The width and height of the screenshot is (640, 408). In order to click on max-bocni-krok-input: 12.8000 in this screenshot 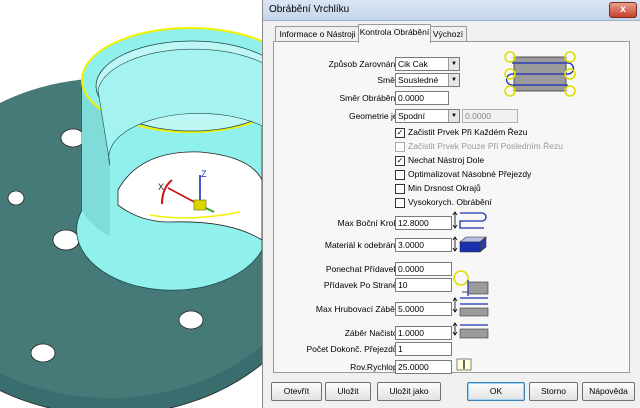, I will do `click(423, 223)`.